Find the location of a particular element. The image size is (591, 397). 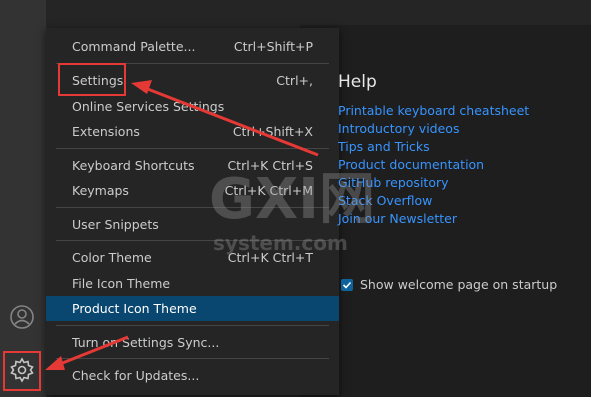

settings-arrow-shaft is located at coordinates (231, 121).